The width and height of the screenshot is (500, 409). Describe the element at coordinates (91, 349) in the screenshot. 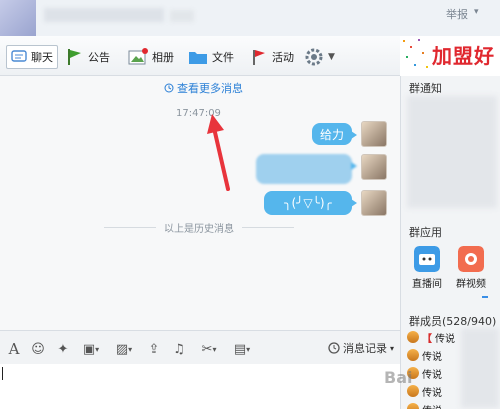

I see `gift-icon: ▣ ▾` at that location.